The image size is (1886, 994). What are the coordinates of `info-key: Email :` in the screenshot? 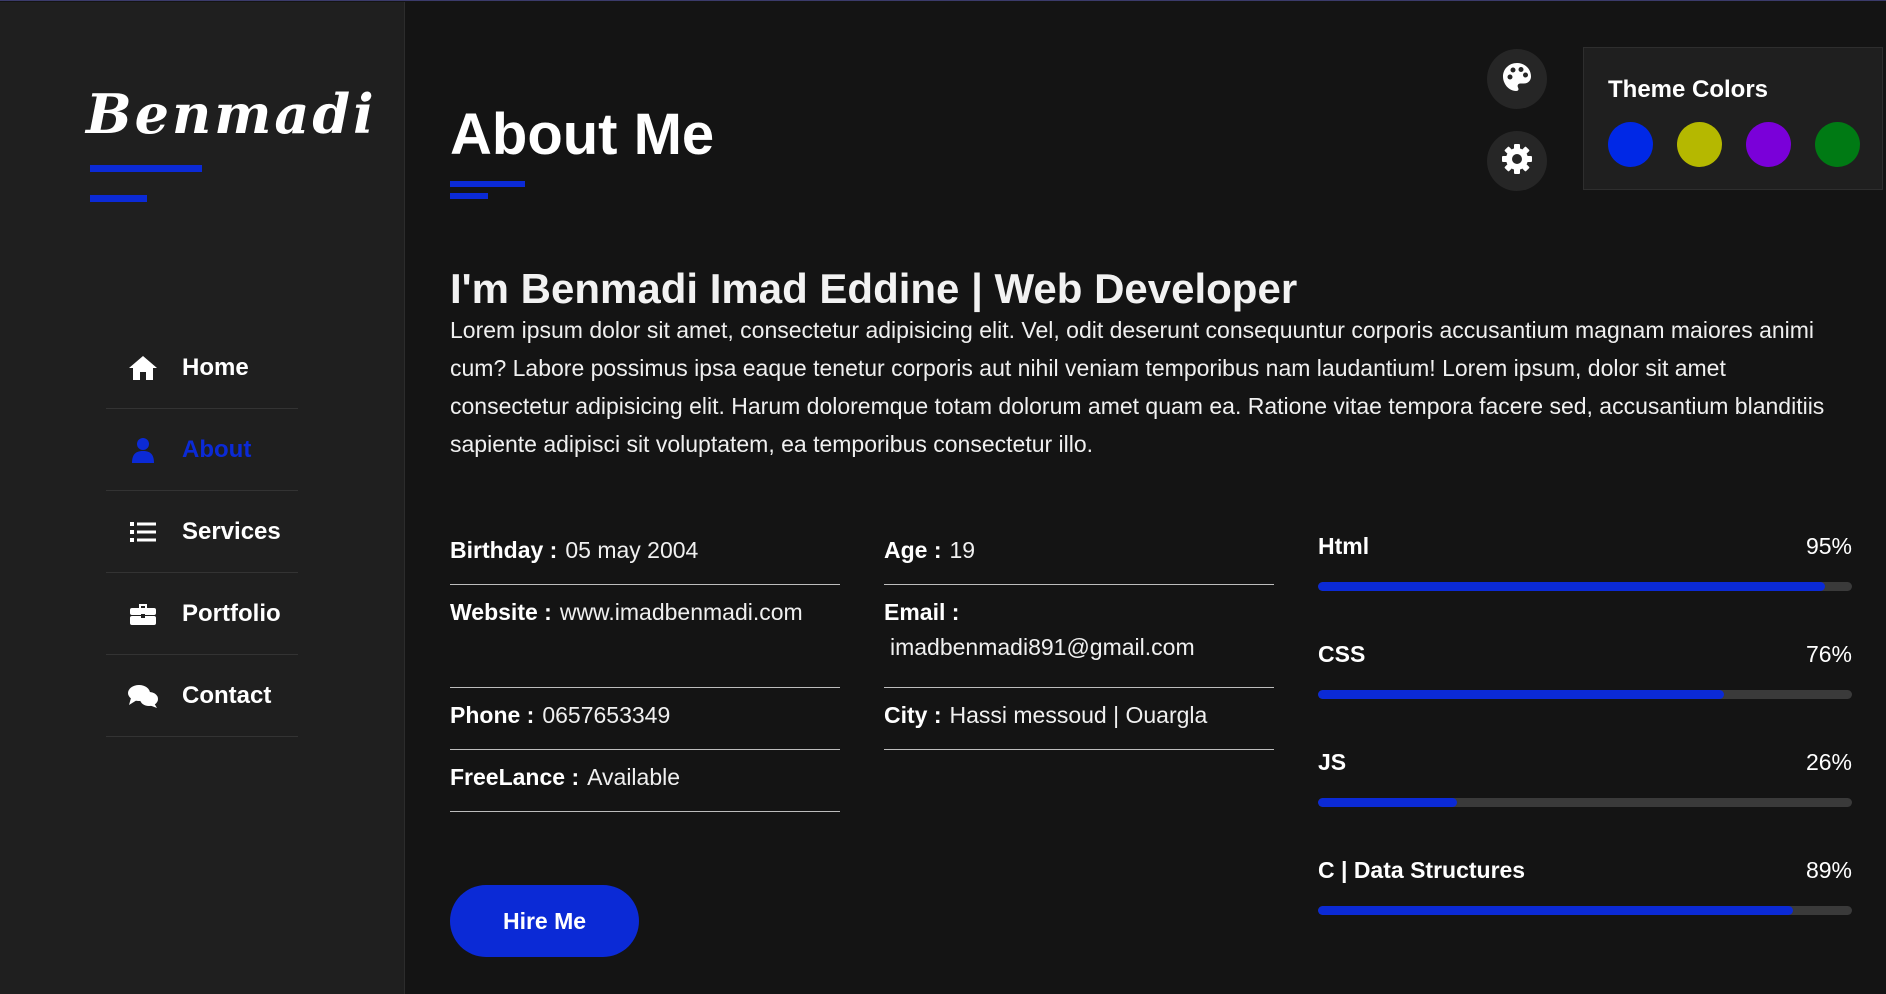 It's located at (922, 612).